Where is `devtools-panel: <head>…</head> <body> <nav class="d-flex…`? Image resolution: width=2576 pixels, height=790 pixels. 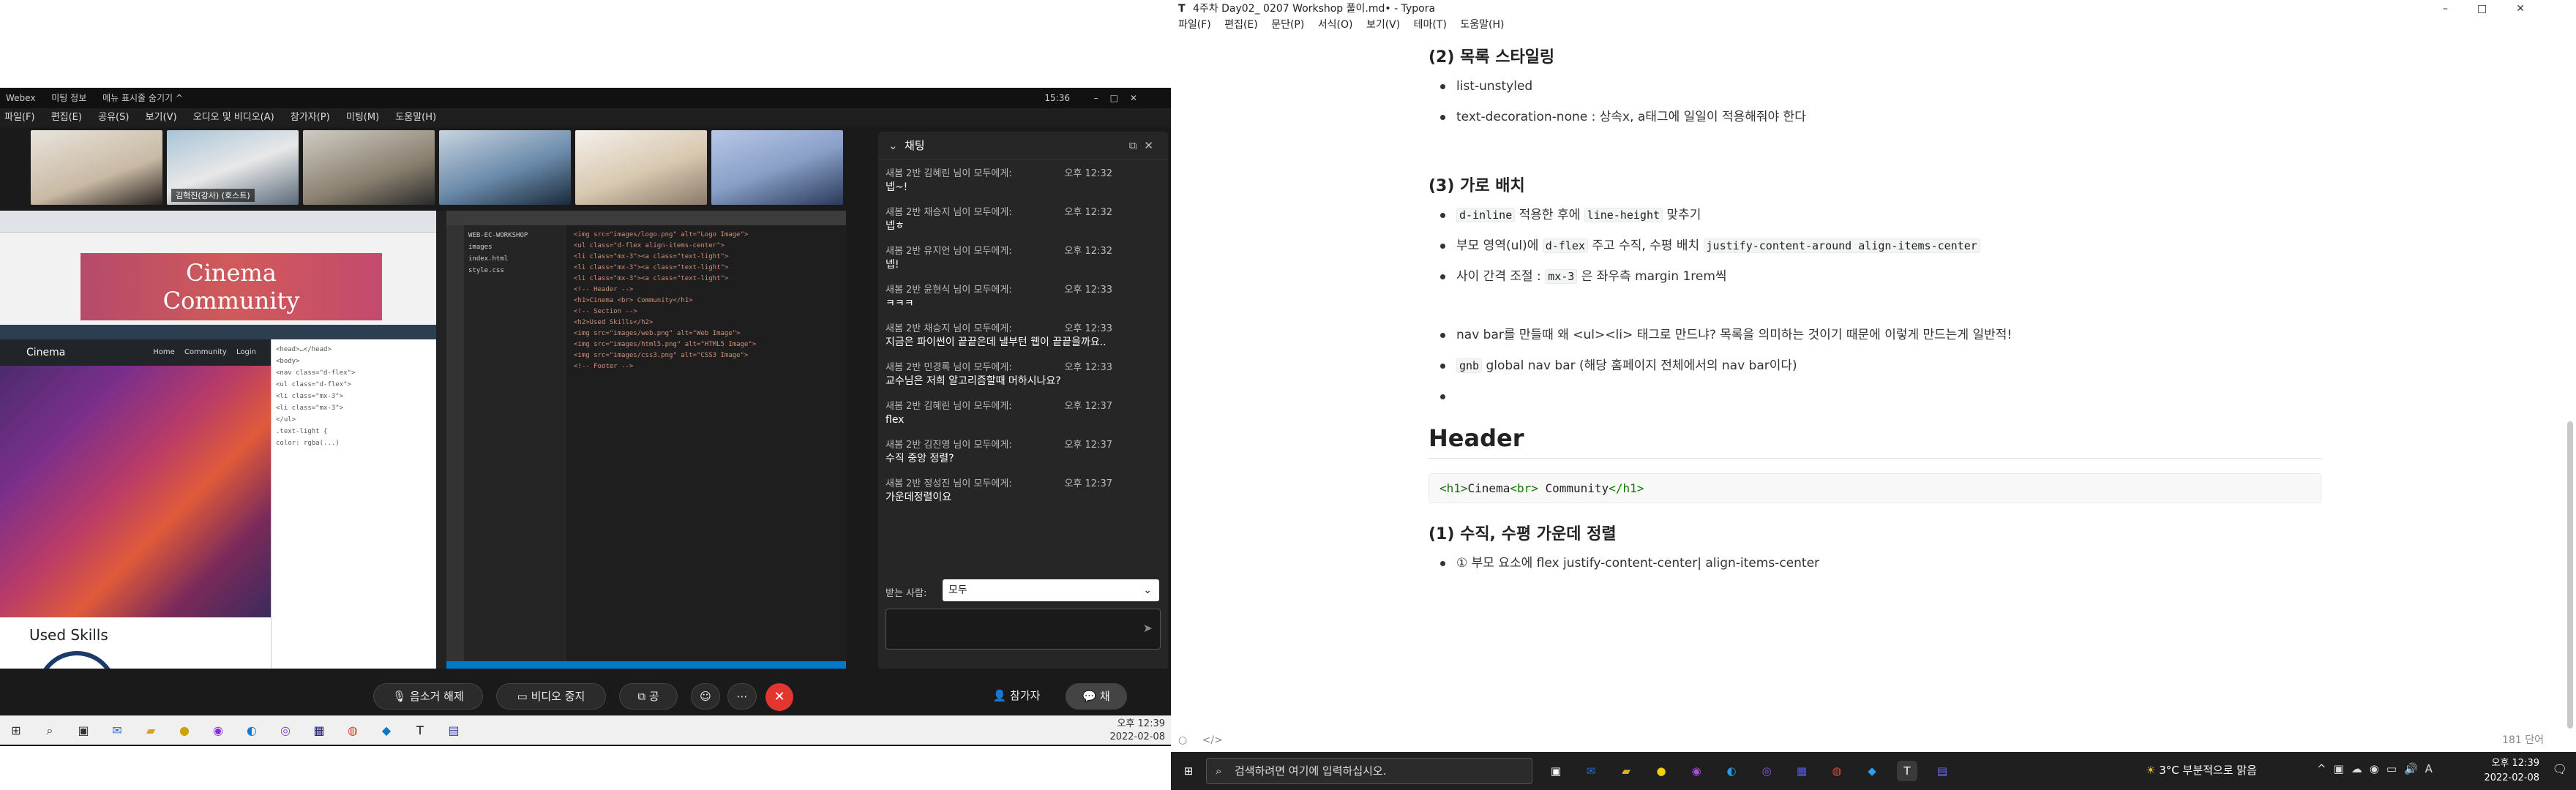
devtools-panel: <head>…</head> <body> <nav class="d-flex… is located at coordinates (353, 504).